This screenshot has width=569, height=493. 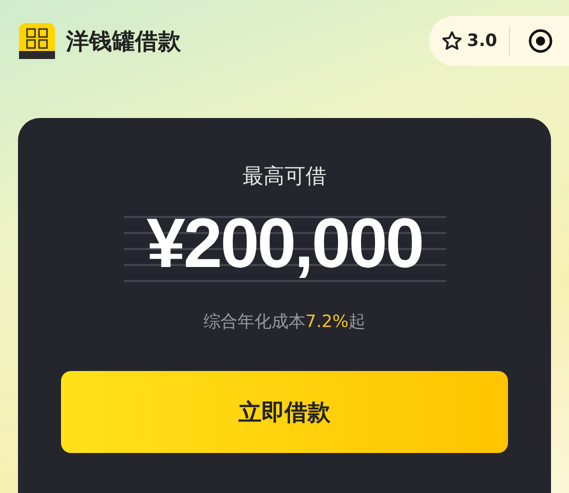 I want to click on app-logo-icon, so click(x=37, y=41).